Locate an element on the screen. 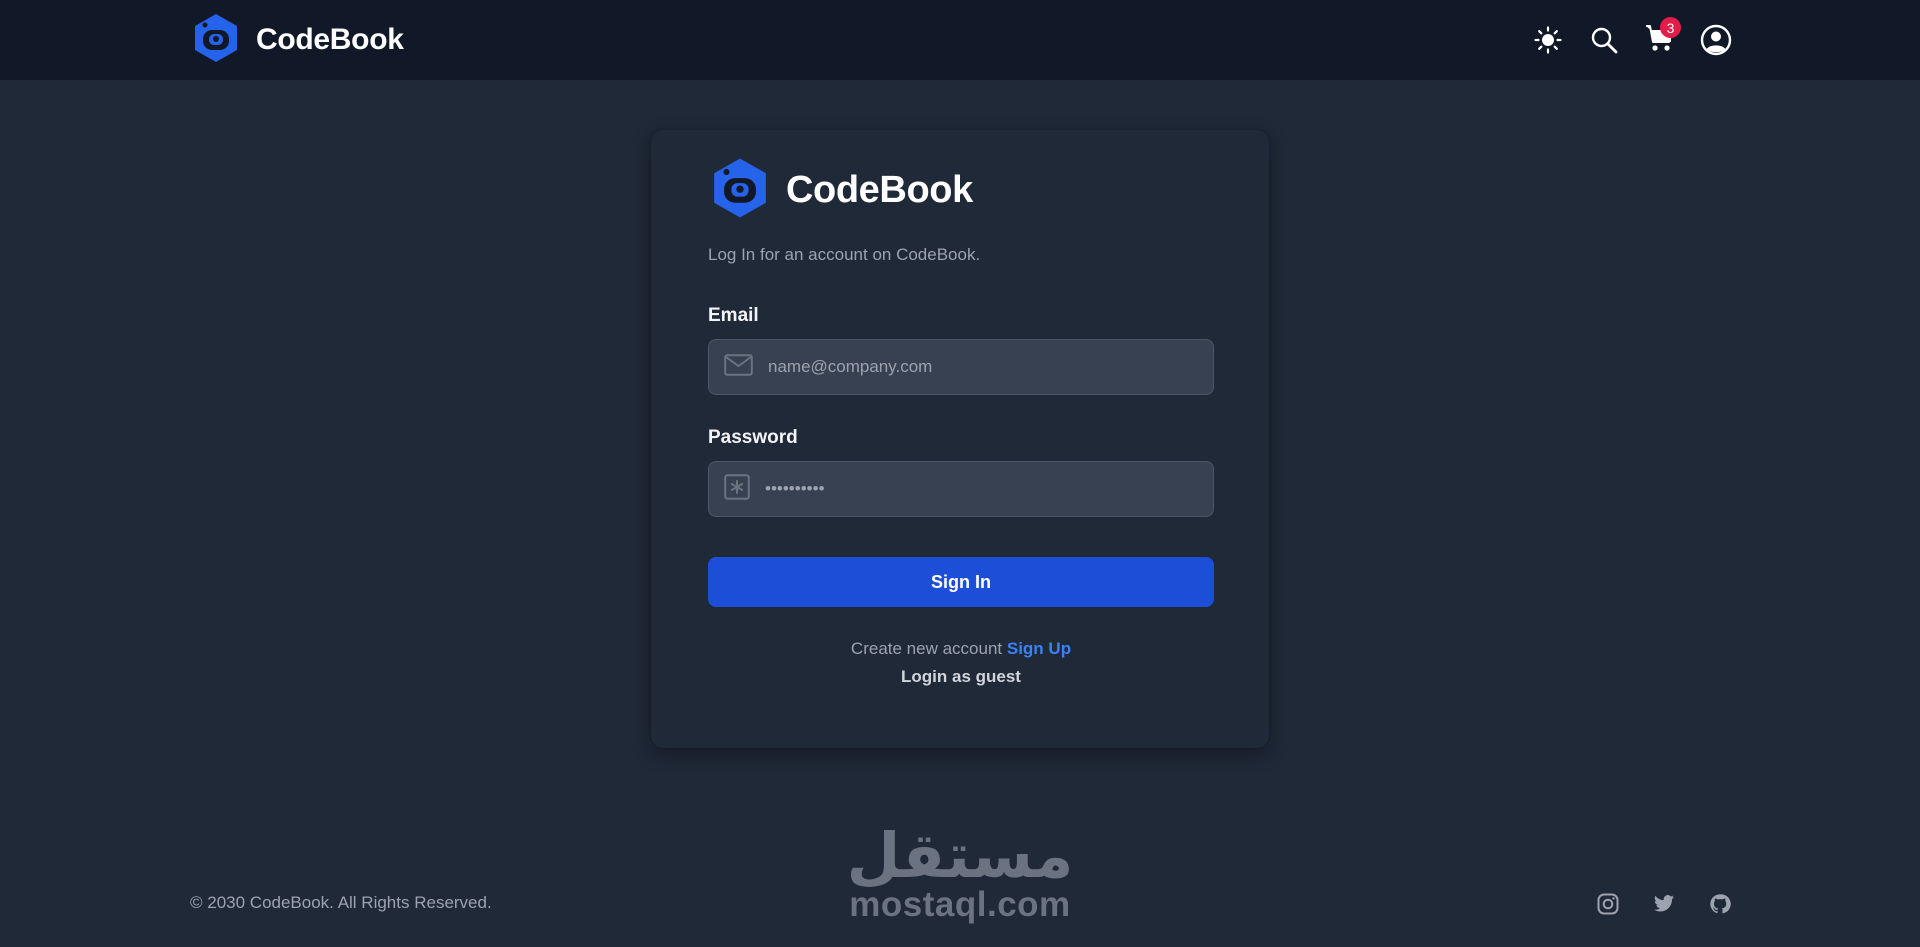 This screenshot has width=1920, height=947. password-input-wrapper is located at coordinates (961, 489).